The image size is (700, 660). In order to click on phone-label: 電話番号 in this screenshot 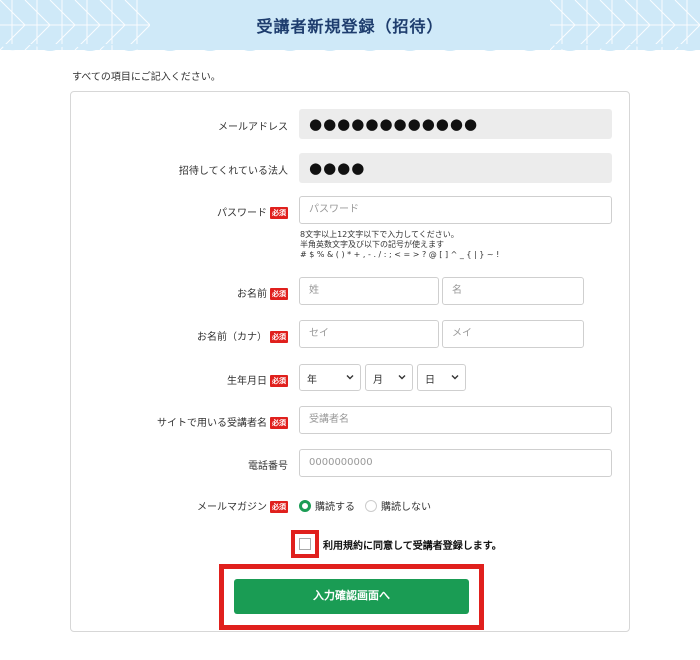, I will do `click(268, 466)`.